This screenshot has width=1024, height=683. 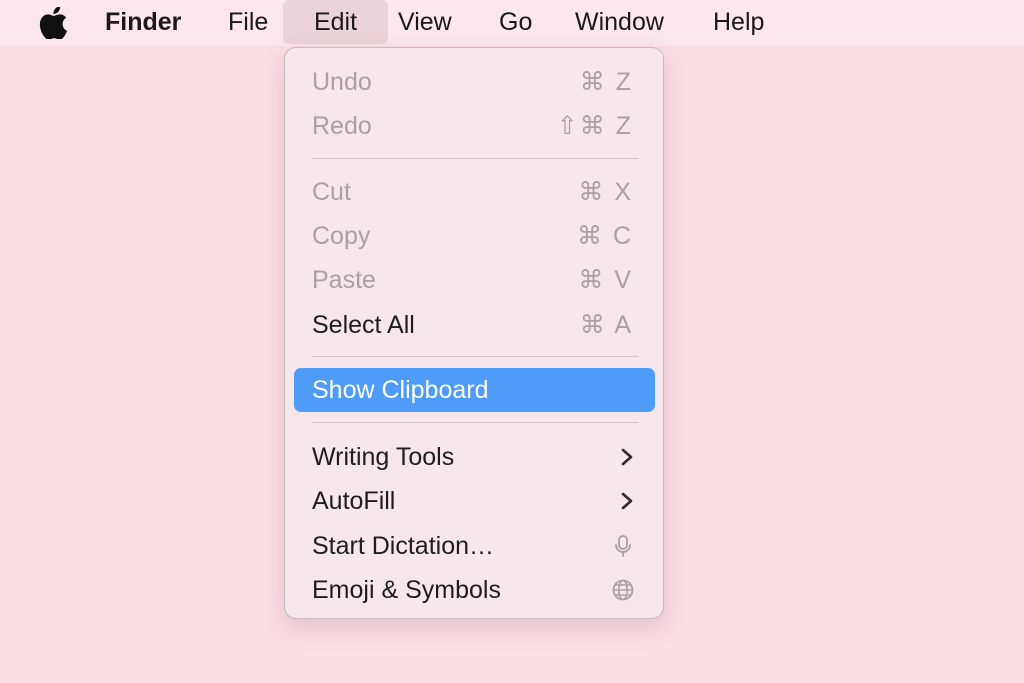 I want to click on menu-item-label: Copy, so click(x=341, y=236).